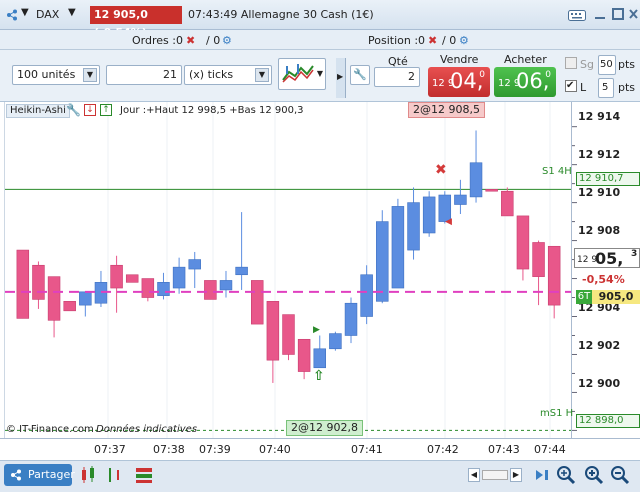 Image resolution: width=640 pixels, height=492 pixels. I want to click on wrench-icon: 🔧, so click(73, 110).